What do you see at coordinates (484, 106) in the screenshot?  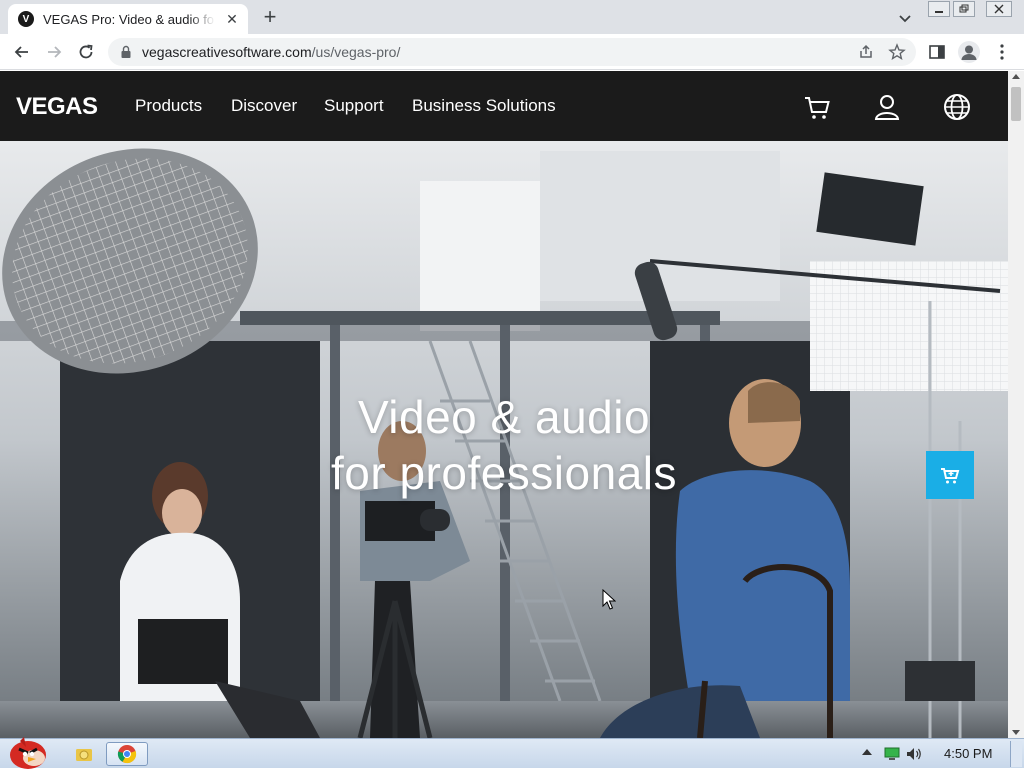 I see `nav-business-solutions: Business Solutions` at bounding box center [484, 106].